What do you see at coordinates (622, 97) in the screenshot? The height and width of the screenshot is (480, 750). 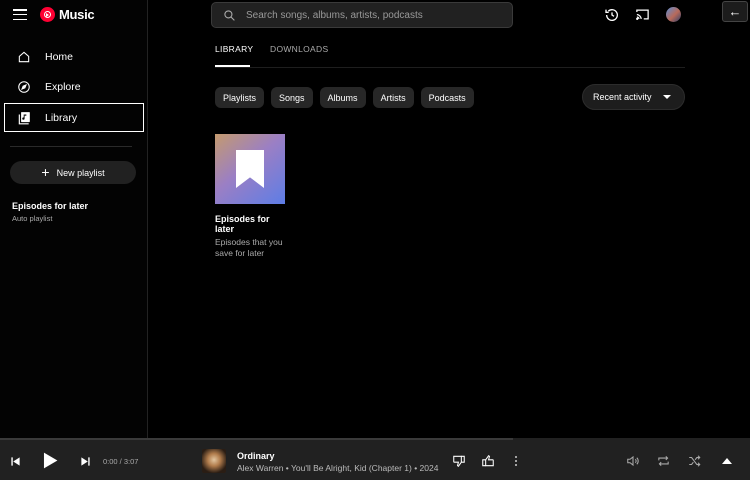 I see `sort-label: Recent activity` at bounding box center [622, 97].